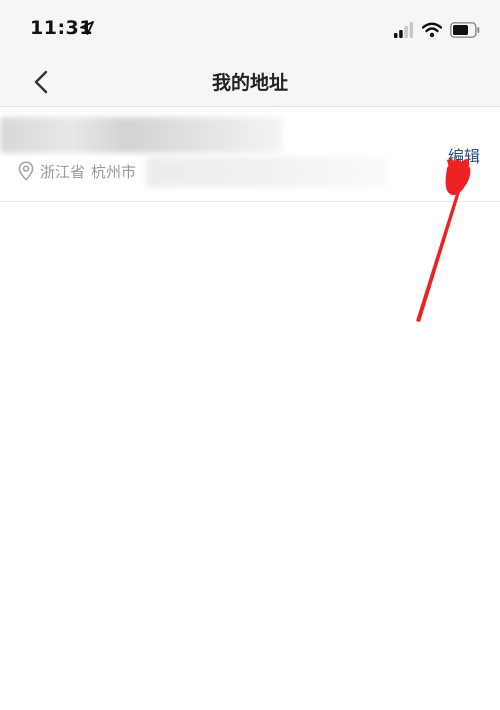 The width and height of the screenshot is (500, 710). Describe the element at coordinates (432, 30) in the screenshot. I see `wifi-icon` at that location.